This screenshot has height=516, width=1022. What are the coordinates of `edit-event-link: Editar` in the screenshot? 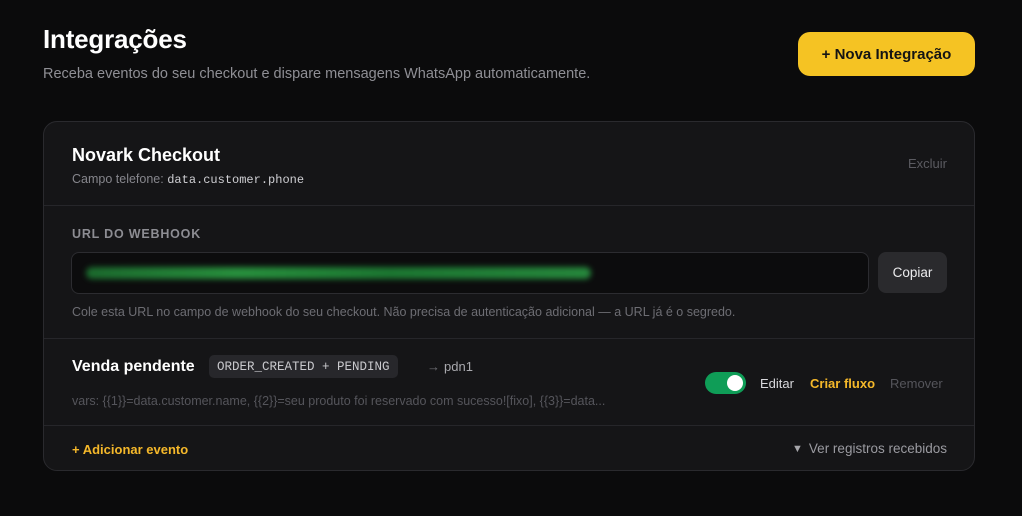 It's located at (777, 383).